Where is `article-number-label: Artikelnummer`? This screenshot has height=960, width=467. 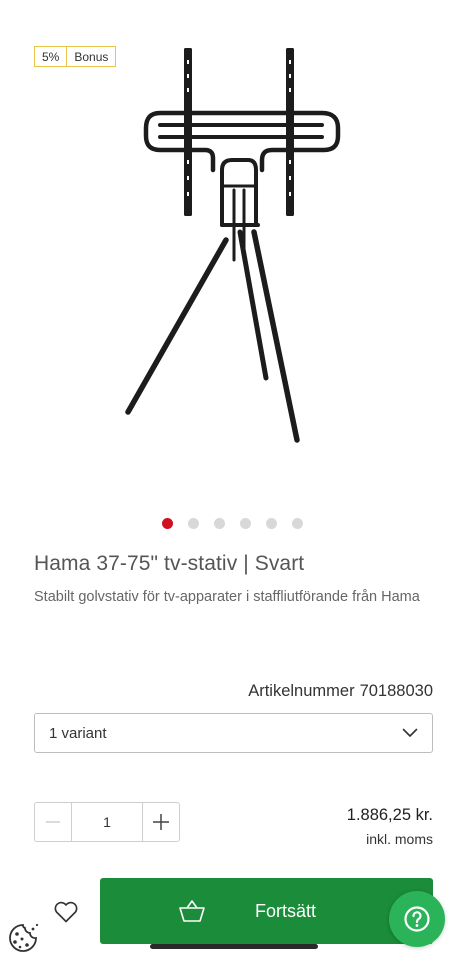
article-number-label: Artikelnummer is located at coordinates (301, 691).